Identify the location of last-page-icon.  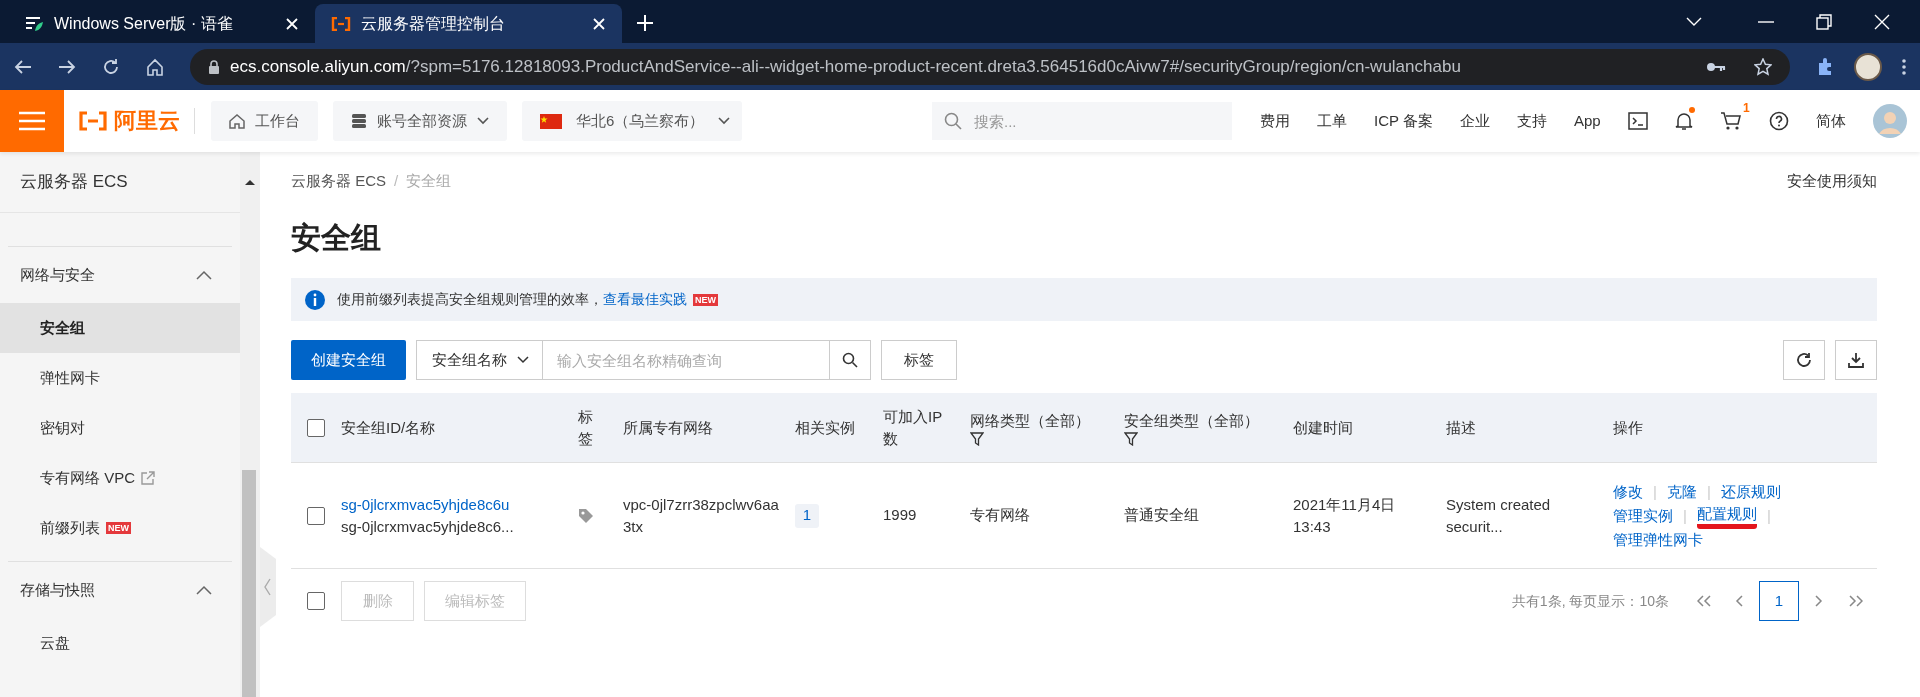
(1856, 601).